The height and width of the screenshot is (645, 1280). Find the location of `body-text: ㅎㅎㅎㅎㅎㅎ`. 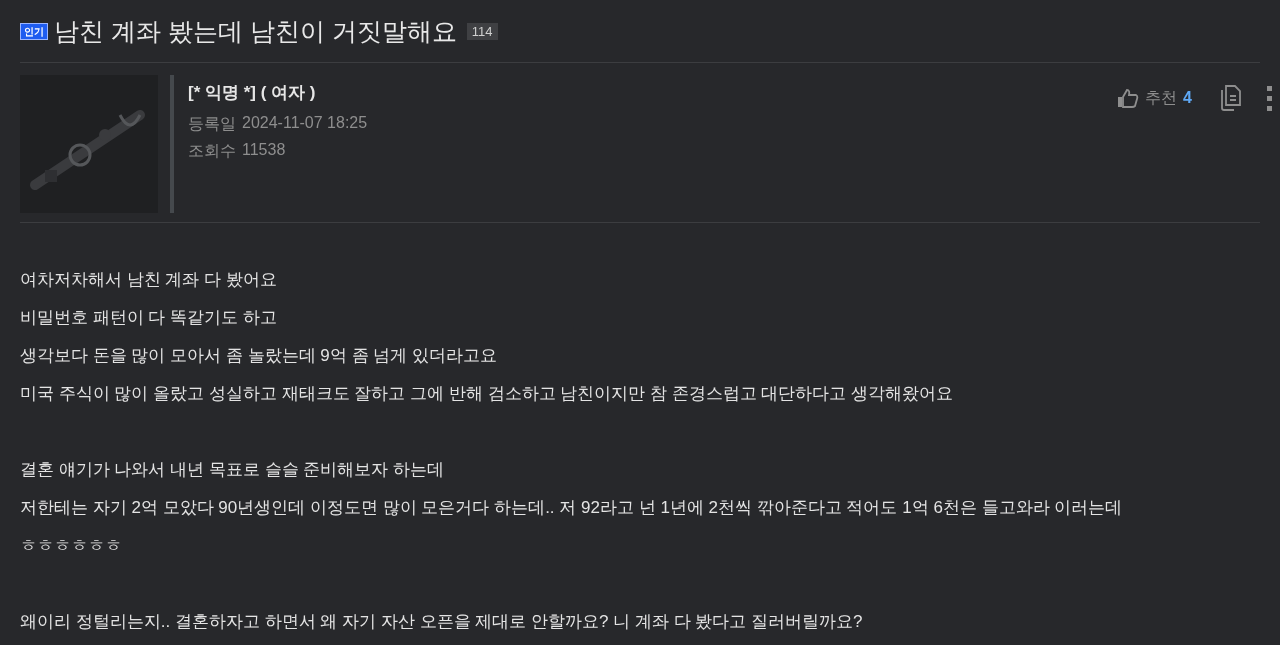

body-text: ㅎㅎㅎㅎㅎㅎ is located at coordinates (71, 546).